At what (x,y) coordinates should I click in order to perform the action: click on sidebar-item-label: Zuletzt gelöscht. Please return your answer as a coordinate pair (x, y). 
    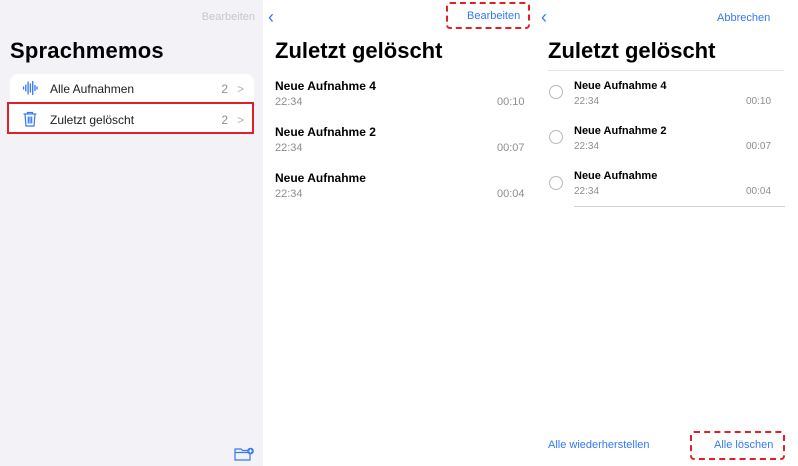
    Looking at the image, I should click on (92, 120).